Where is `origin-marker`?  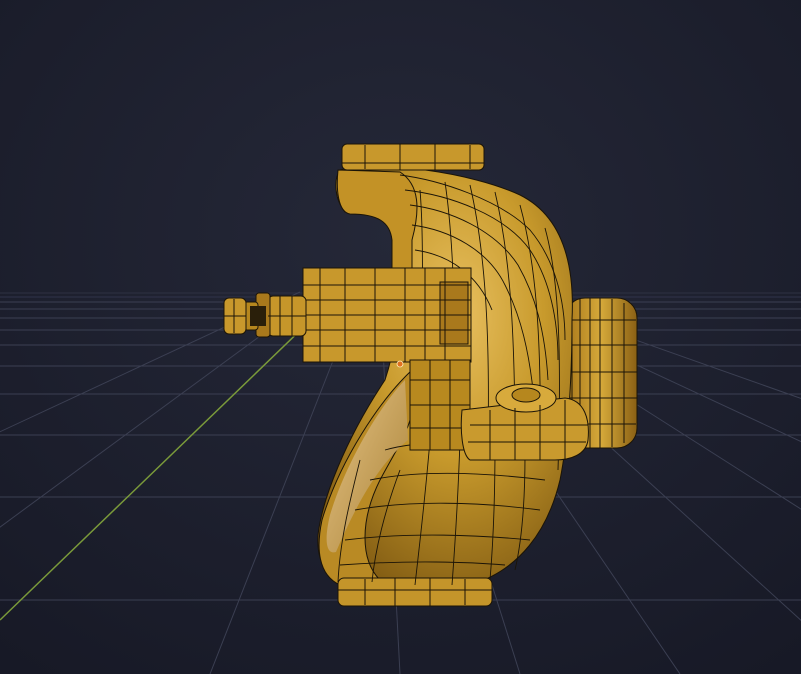 origin-marker is located at coordinates (400, 364).